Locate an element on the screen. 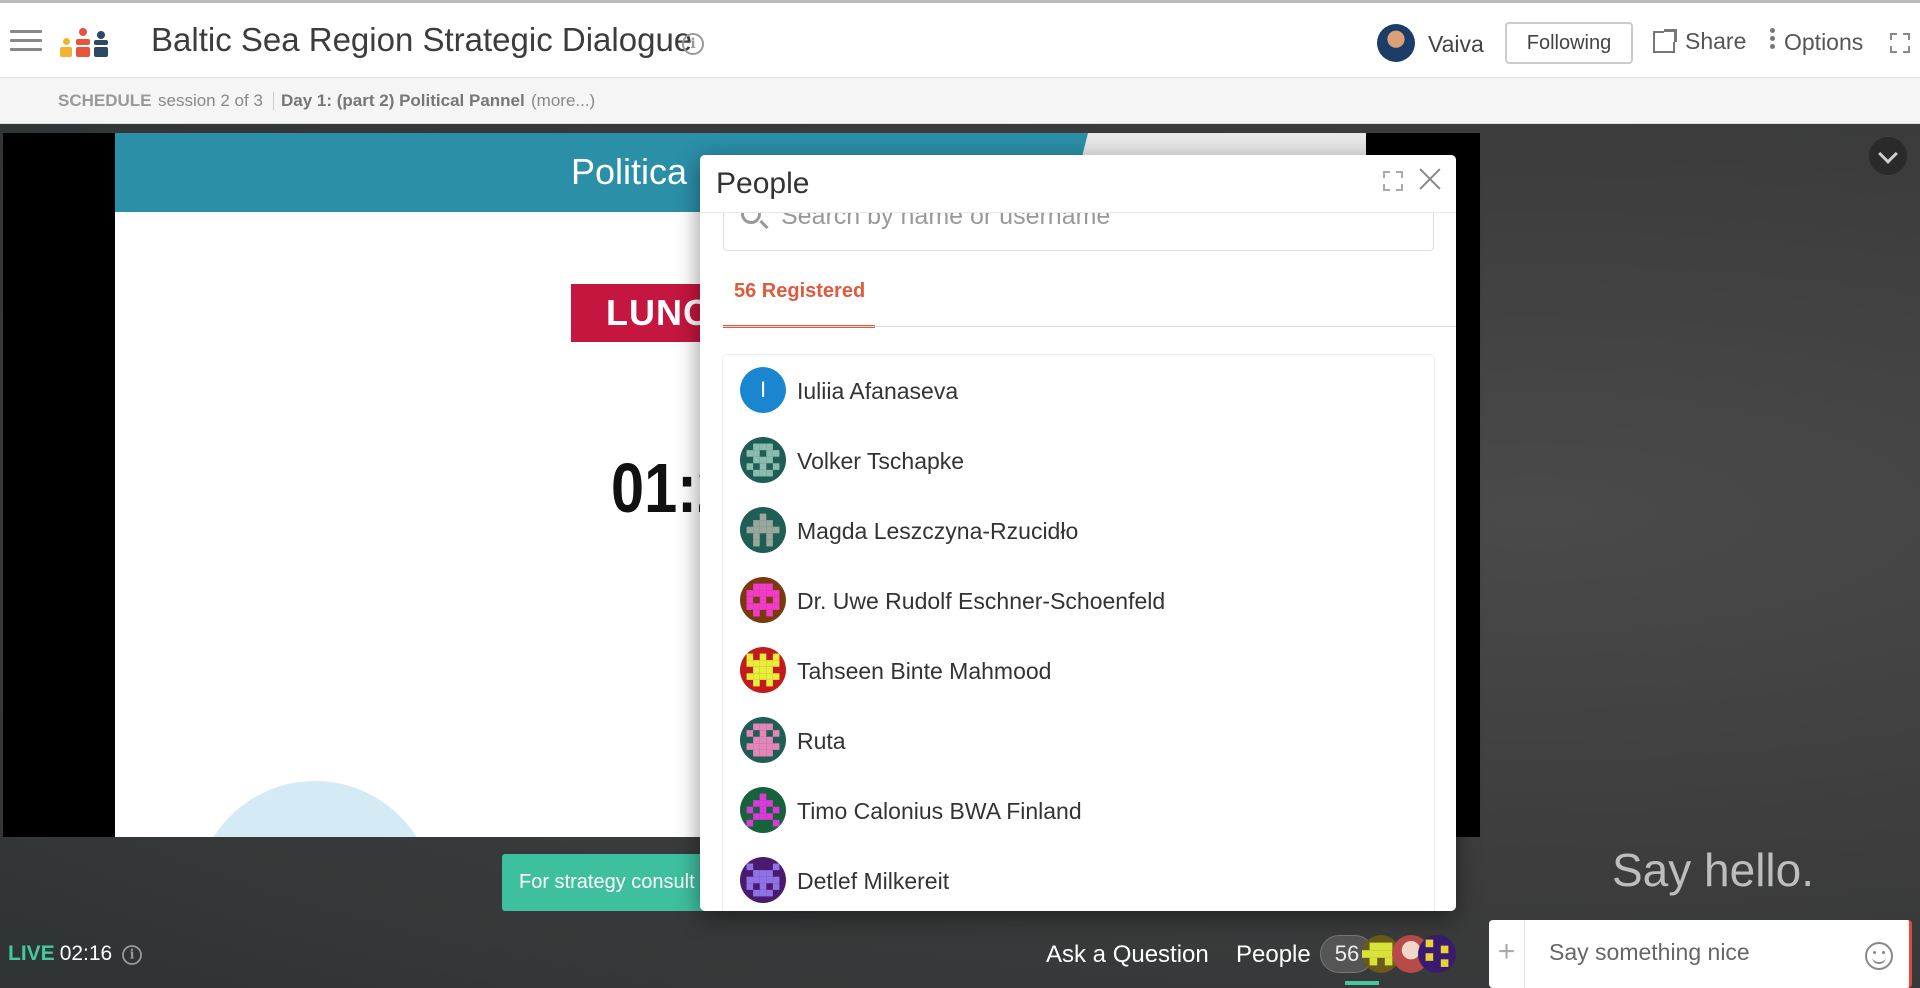  list-item: Detlef Milkereit is located at coordinates (1078, 878).